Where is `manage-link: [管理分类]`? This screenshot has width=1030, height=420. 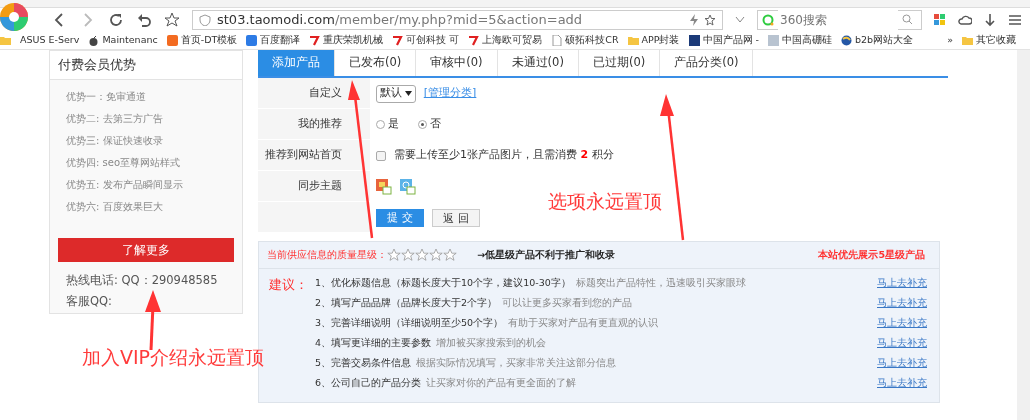 manage-link: [管理分类] is located at coordinates (450, 93).